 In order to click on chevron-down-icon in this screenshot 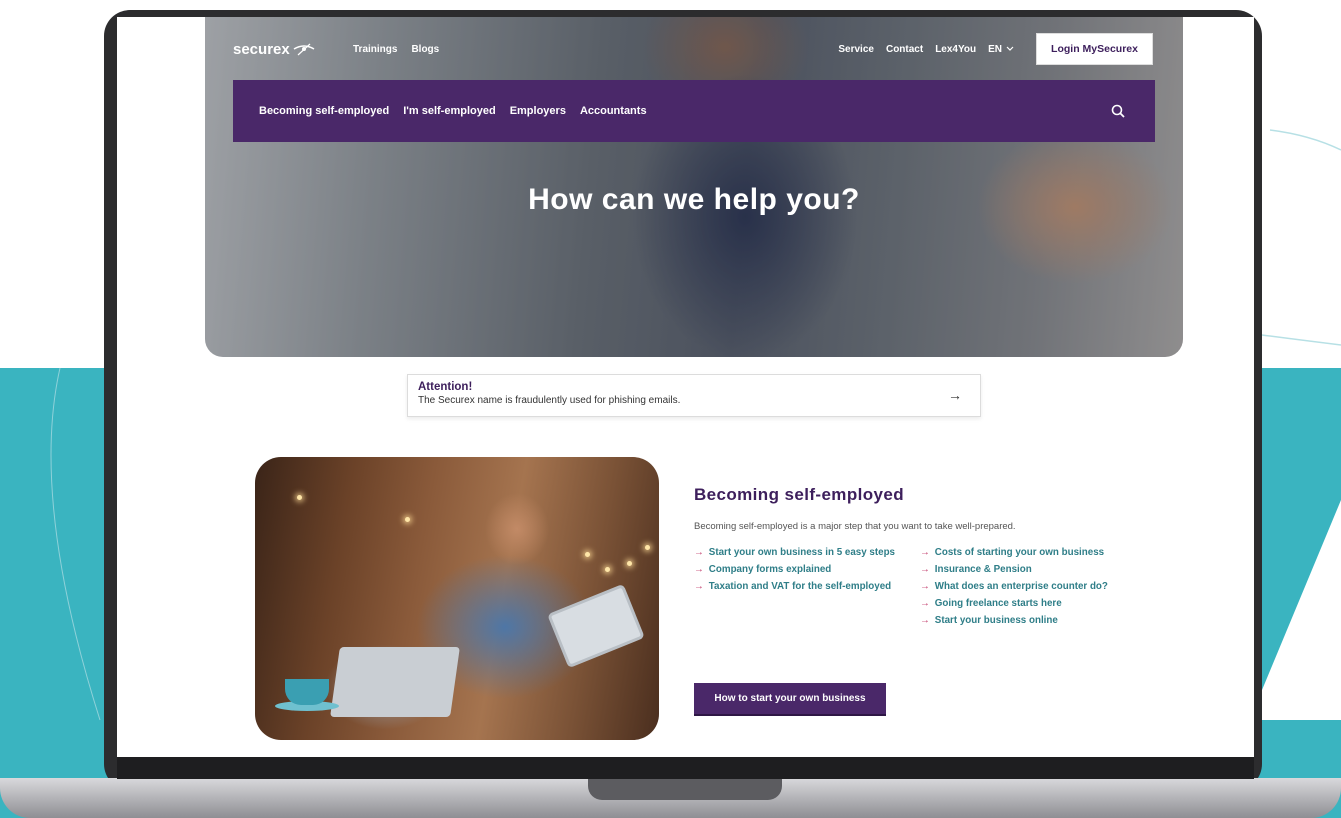, I will do `click(1010, 48)`.